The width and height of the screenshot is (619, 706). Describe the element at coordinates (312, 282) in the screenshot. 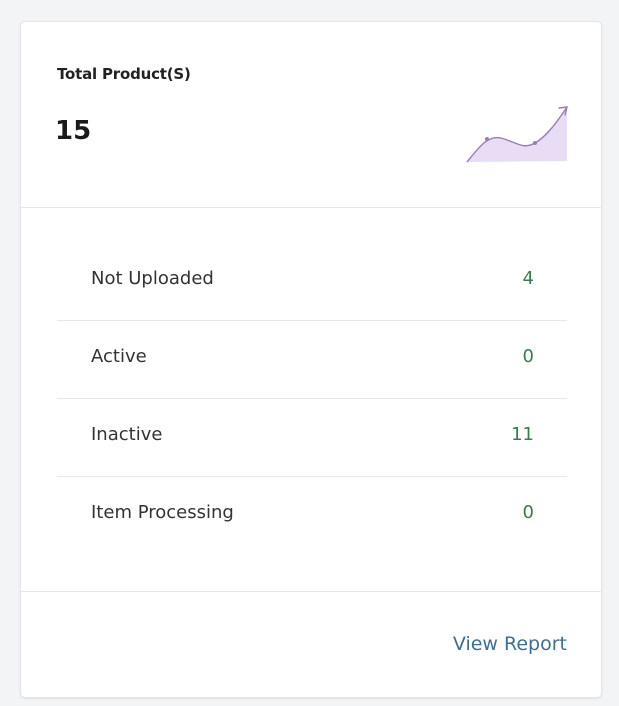

I see `status-row-not-uploaded: Not Uploaded 4` at that location.